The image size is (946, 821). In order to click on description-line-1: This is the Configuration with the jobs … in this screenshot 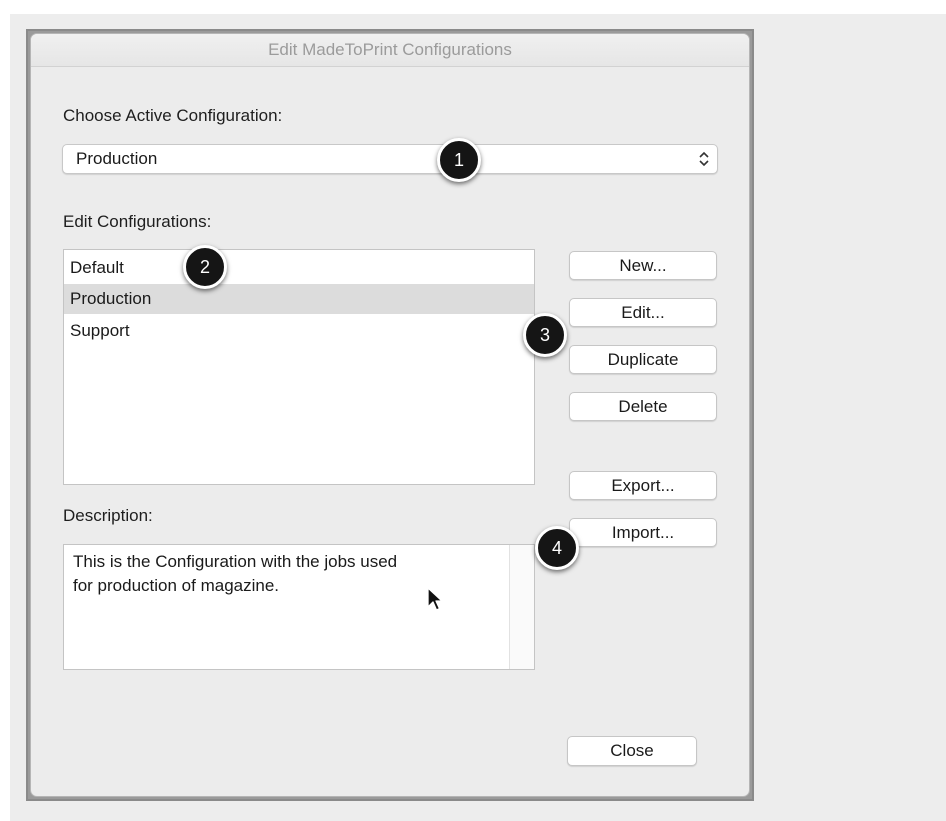, I will do `click(235, 561)`.